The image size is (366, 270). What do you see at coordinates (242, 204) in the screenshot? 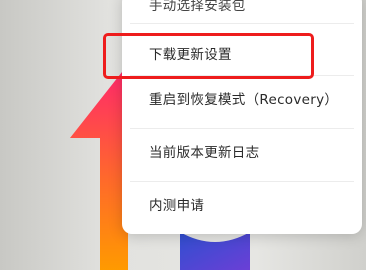
I see `menu-item-beta-test-application: 内测申请` at bounding box center [242, 204].